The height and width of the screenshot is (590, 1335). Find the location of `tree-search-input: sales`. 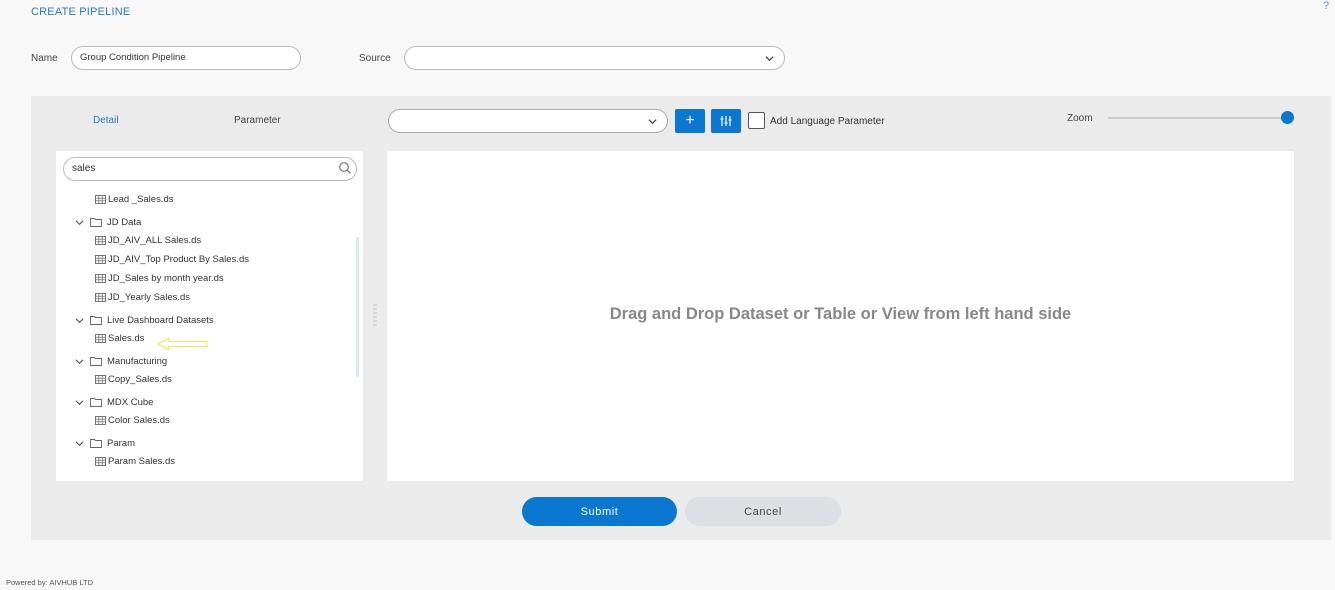

tree-search-input: sales is located at coordinates (210, 169).